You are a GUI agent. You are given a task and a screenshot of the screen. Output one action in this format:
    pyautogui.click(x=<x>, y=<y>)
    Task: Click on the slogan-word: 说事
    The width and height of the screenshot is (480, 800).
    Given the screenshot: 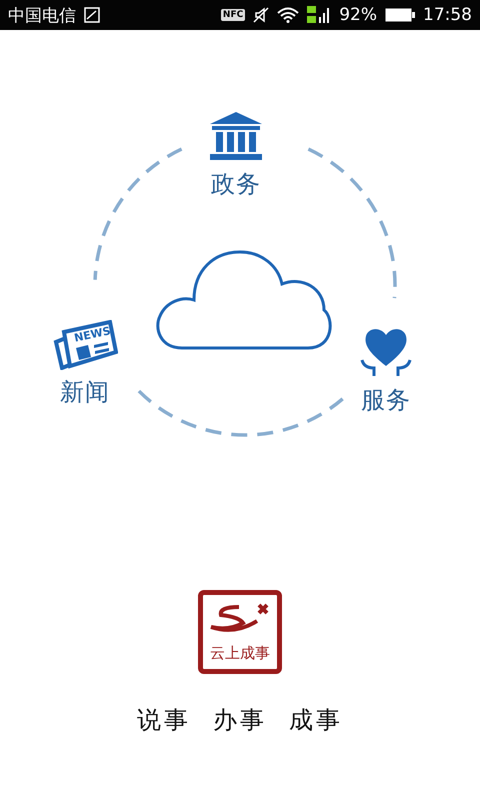 What is the action you would take?
    pyautogui.click(x=164, y=720)
    